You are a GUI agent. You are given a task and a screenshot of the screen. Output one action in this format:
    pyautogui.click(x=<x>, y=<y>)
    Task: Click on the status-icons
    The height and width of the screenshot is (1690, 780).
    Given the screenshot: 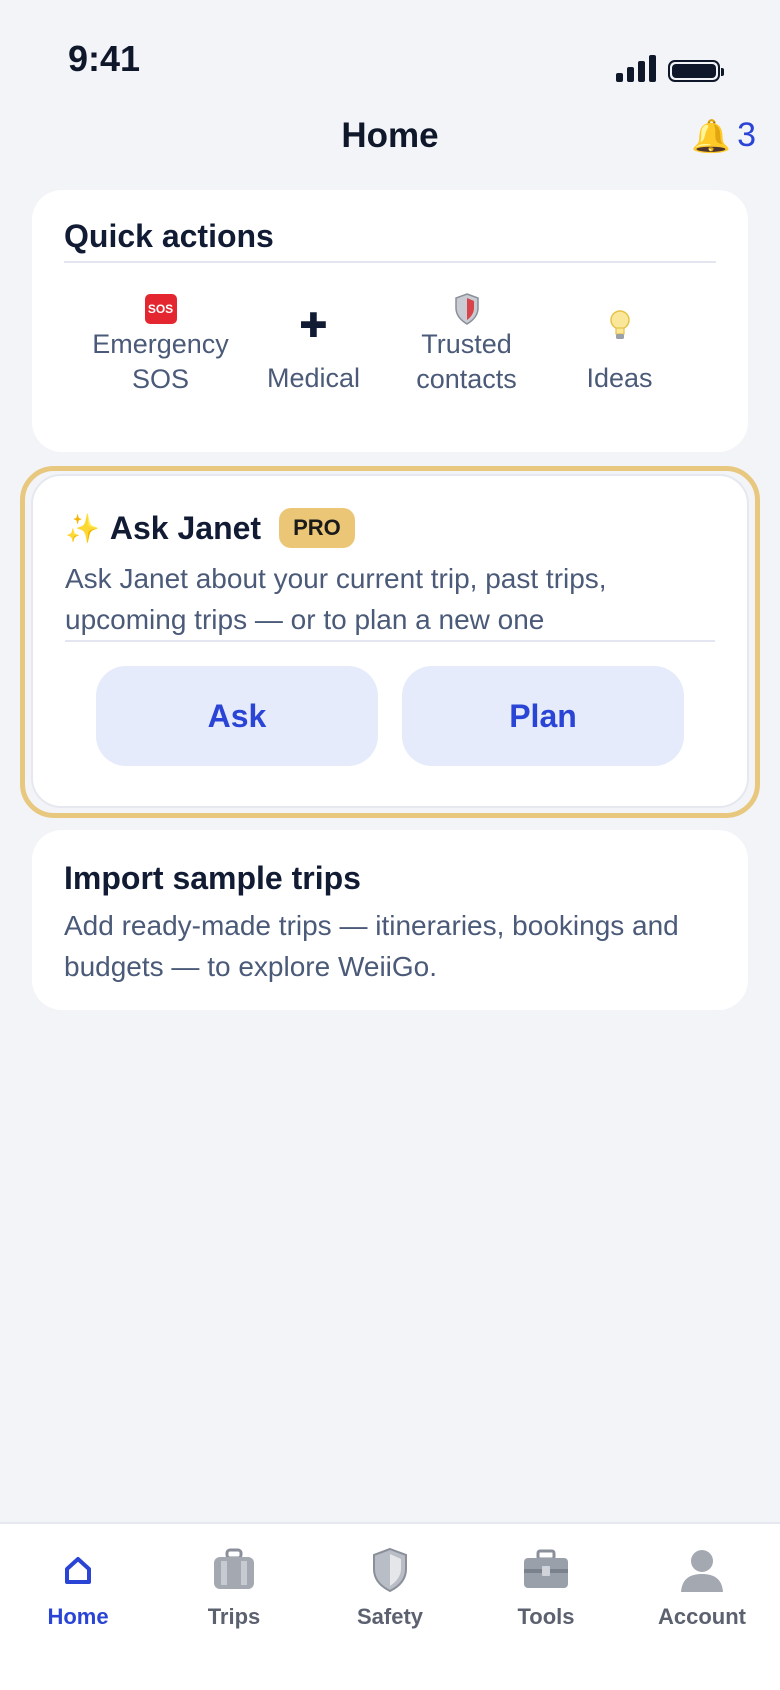 What is the action you would take?
    pyautogui.click(x=670, y=68)
    